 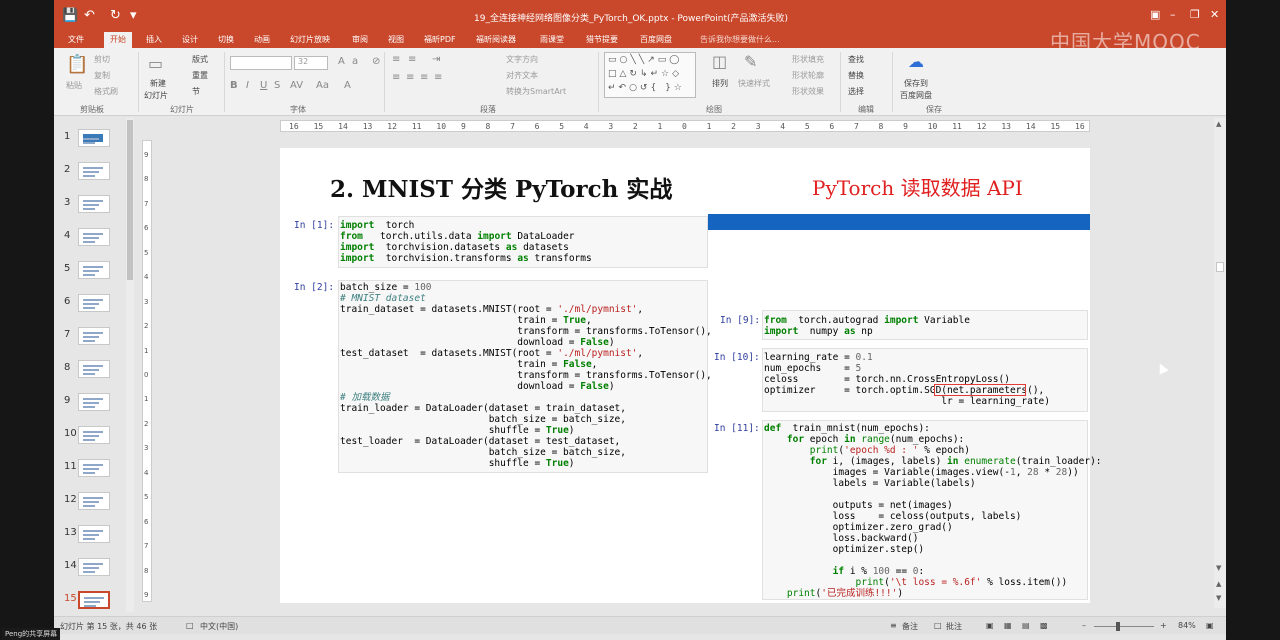 What do you see at coordinates (102, 59) in the screenshot?
I see `cut-button: 剪切` at bounding box center [102, 59].